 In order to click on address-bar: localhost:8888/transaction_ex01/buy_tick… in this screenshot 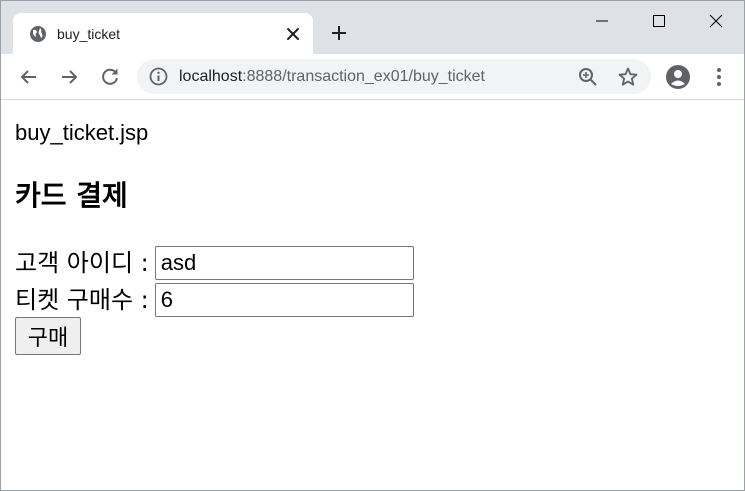, I will do `click(394, 76)`.